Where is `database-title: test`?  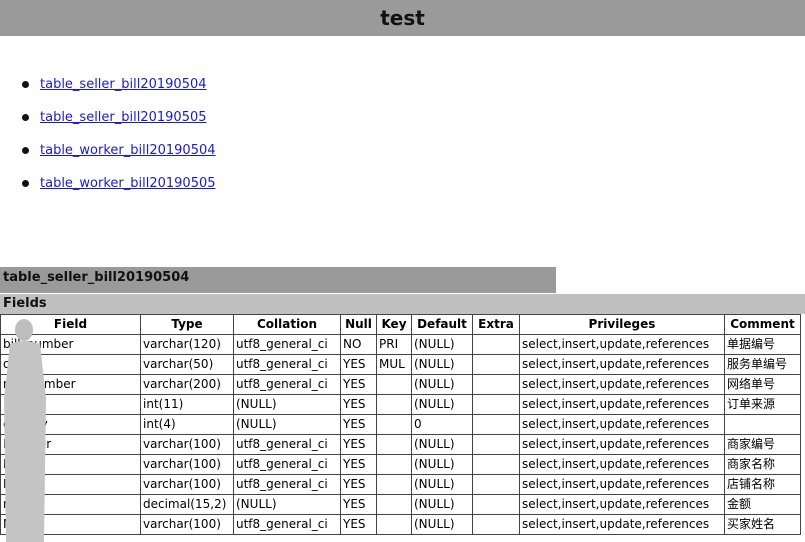 database-title: test is located at coordinates (402, 18).